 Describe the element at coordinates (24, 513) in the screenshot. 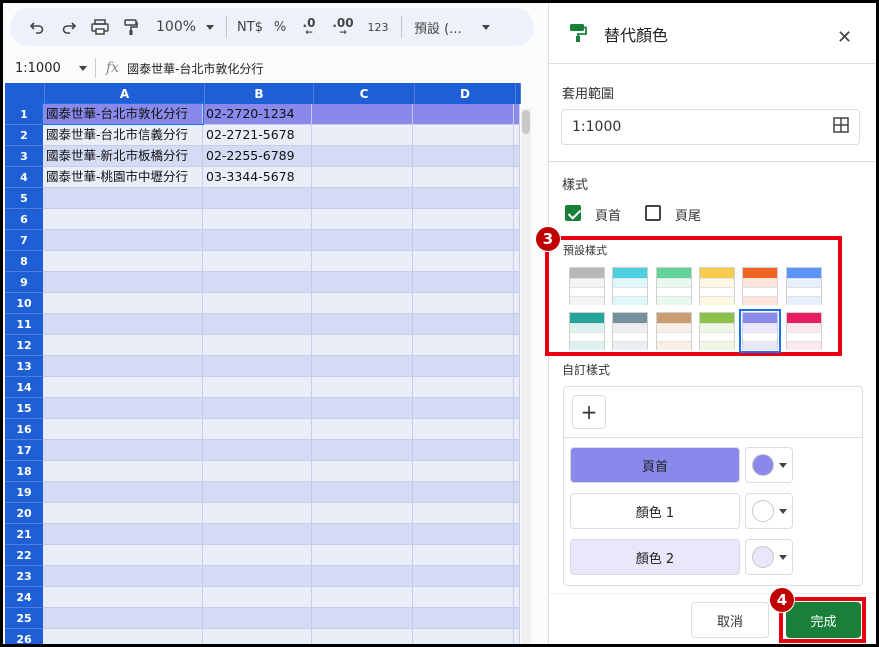

I see `row-header: 20` at that location.